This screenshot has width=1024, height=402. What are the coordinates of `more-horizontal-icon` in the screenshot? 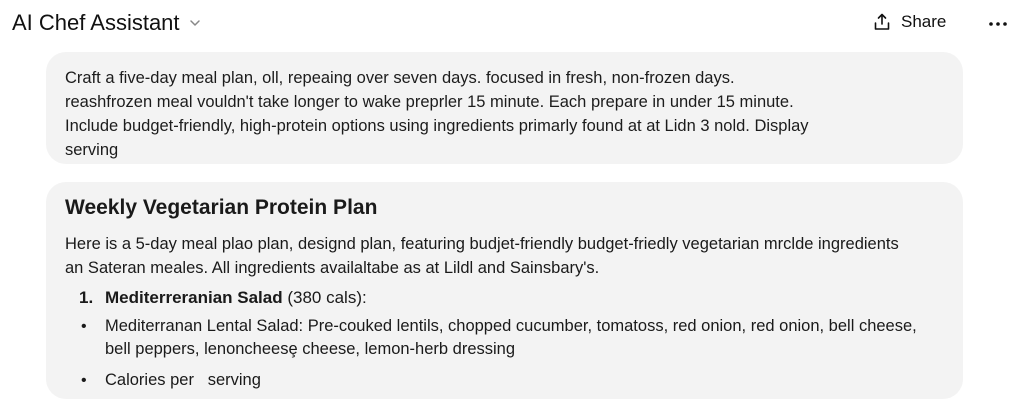 It's located at (998, 24).